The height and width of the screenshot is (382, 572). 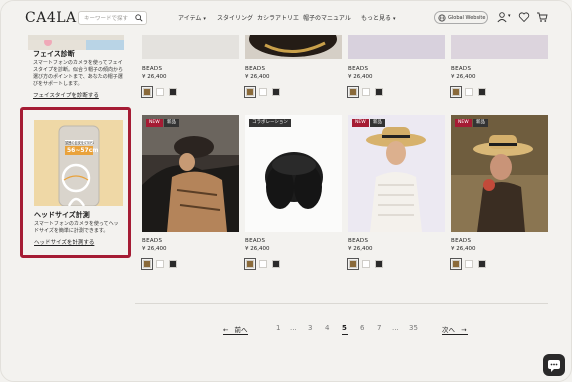 What do you see at coordinates (455, 334) in the screenshot?
I see `next-underline` at bounding box center [455, 334].